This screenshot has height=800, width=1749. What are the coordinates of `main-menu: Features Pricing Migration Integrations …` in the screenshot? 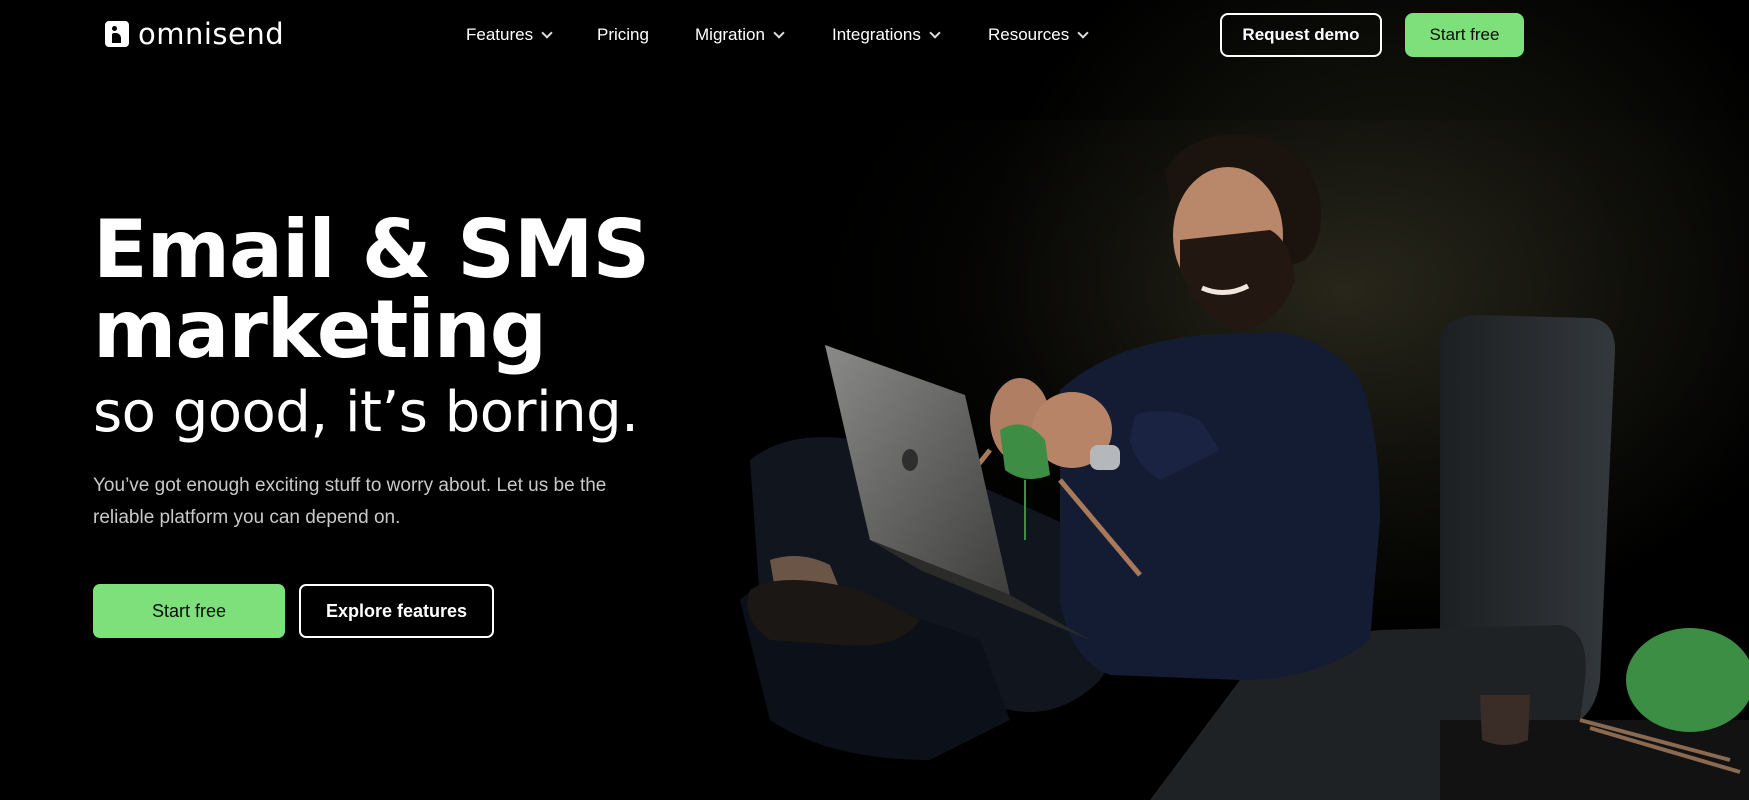 It's located at (787, 35).